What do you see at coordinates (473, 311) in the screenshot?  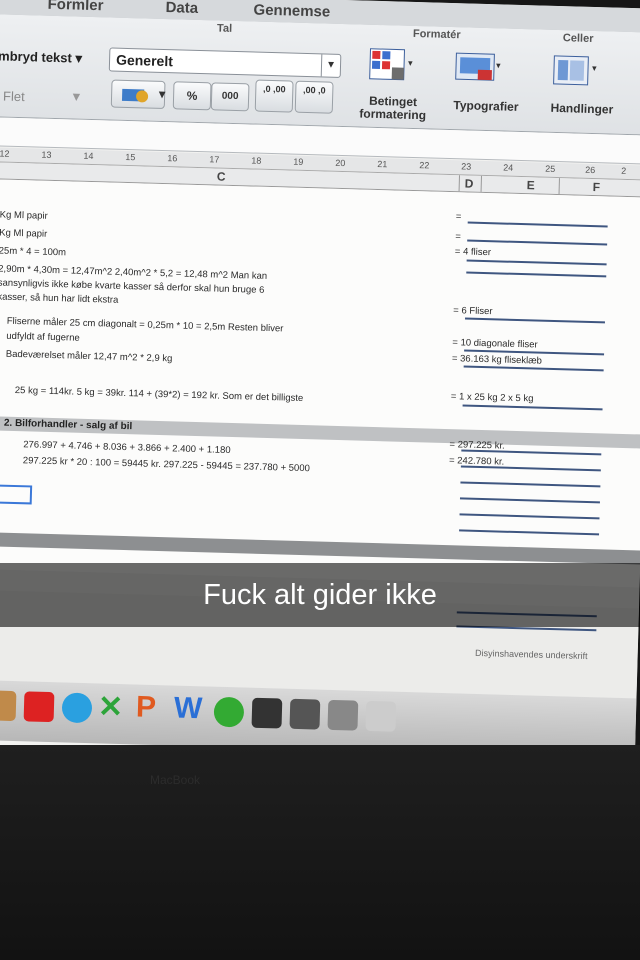 I see `answer-cell: = 6 Fliser` at bounding box center [473, 311].